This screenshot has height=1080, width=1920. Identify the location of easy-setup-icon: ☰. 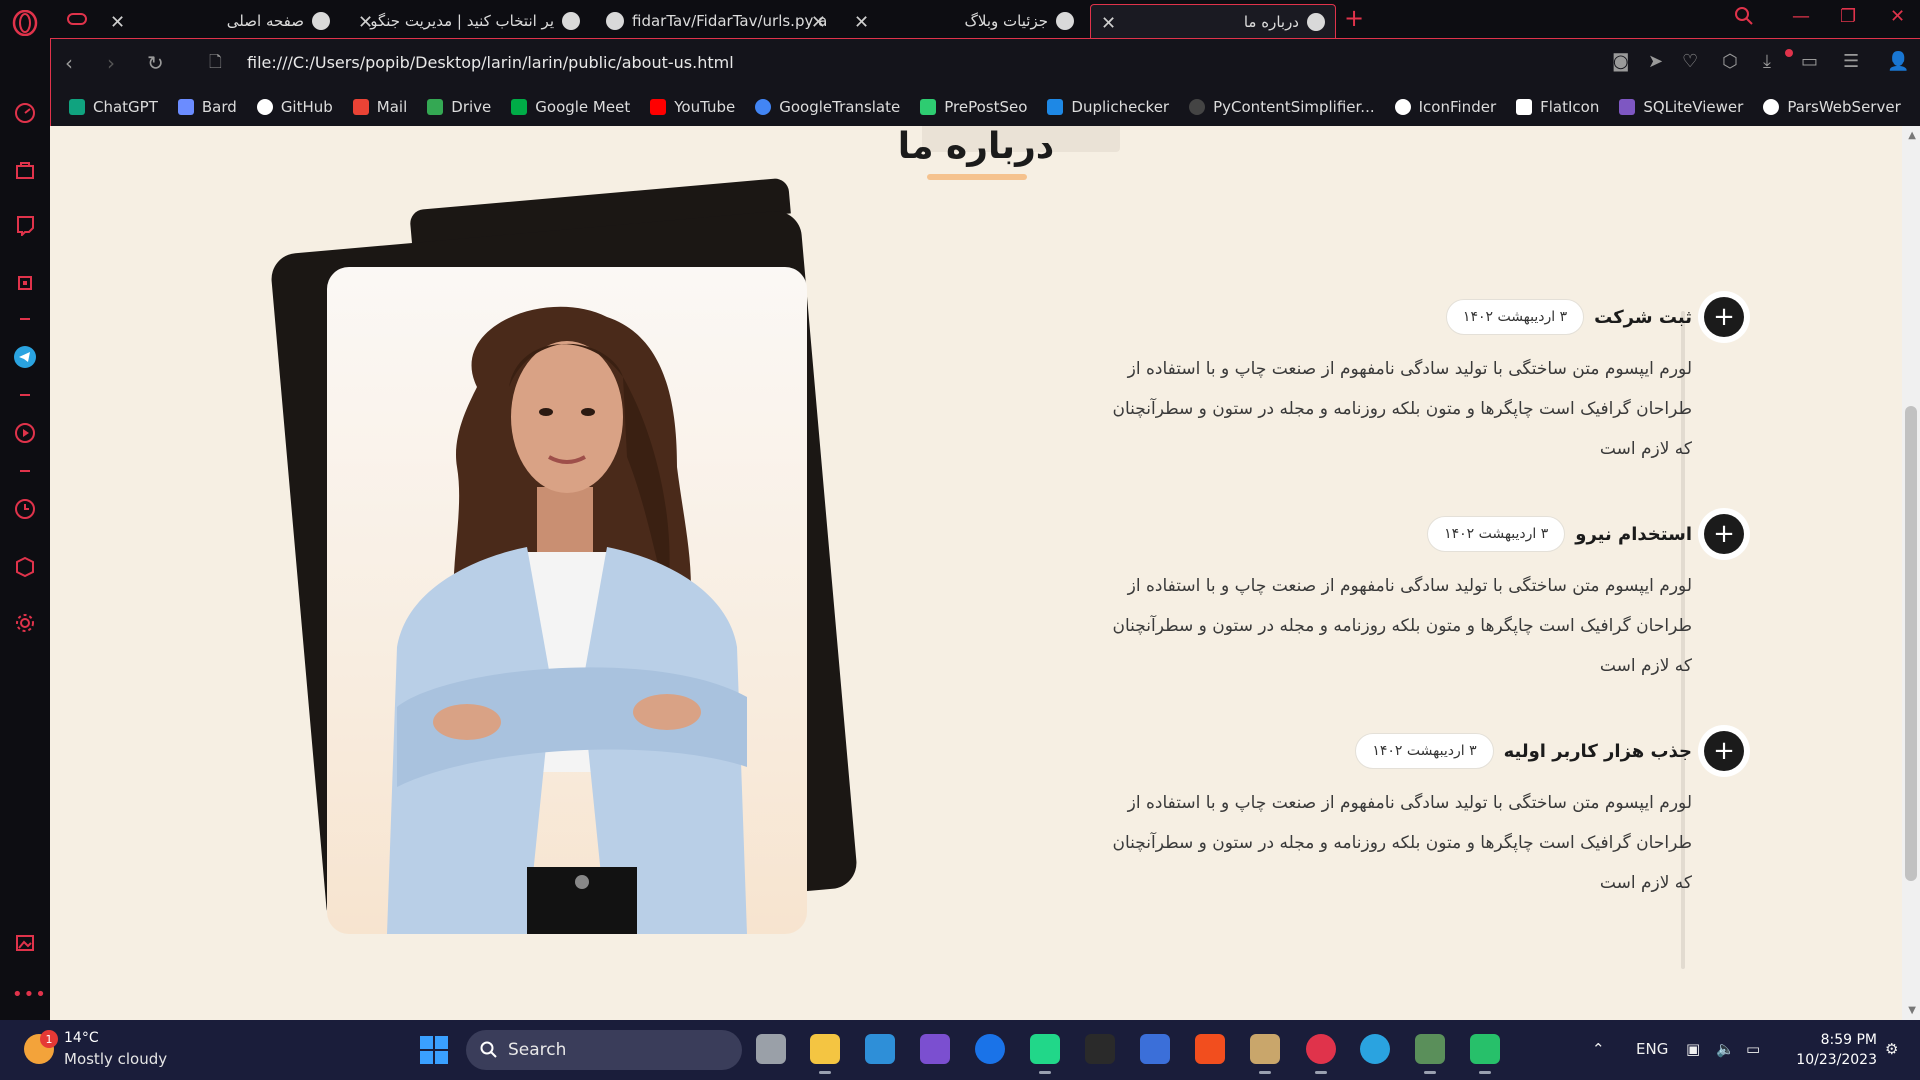
(1851, 61).